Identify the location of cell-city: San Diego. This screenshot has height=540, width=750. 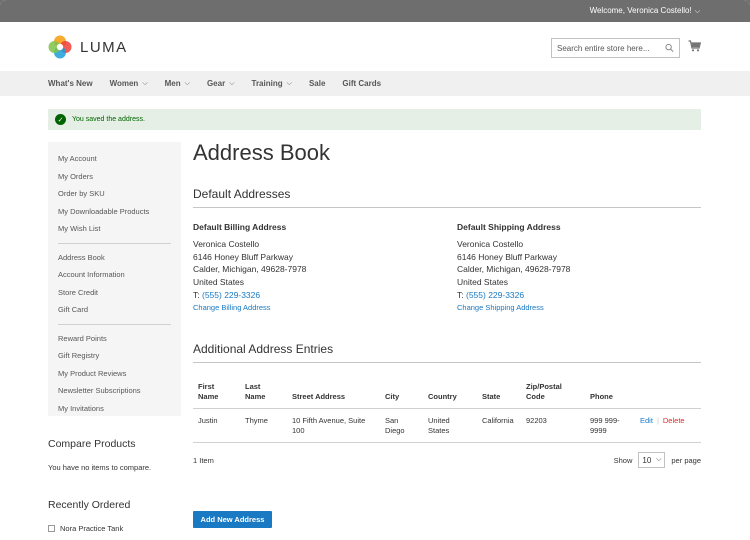
(401, 425).